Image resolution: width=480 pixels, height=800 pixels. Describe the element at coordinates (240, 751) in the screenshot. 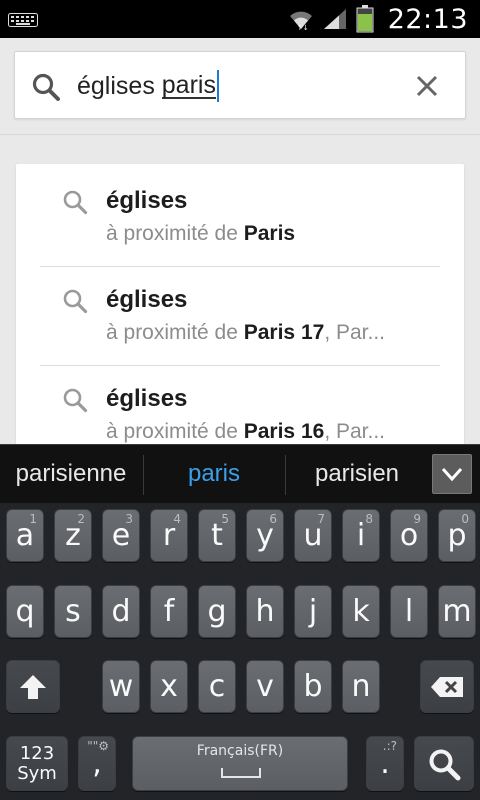

I see `space-language-label: Français(FR)` at that location.